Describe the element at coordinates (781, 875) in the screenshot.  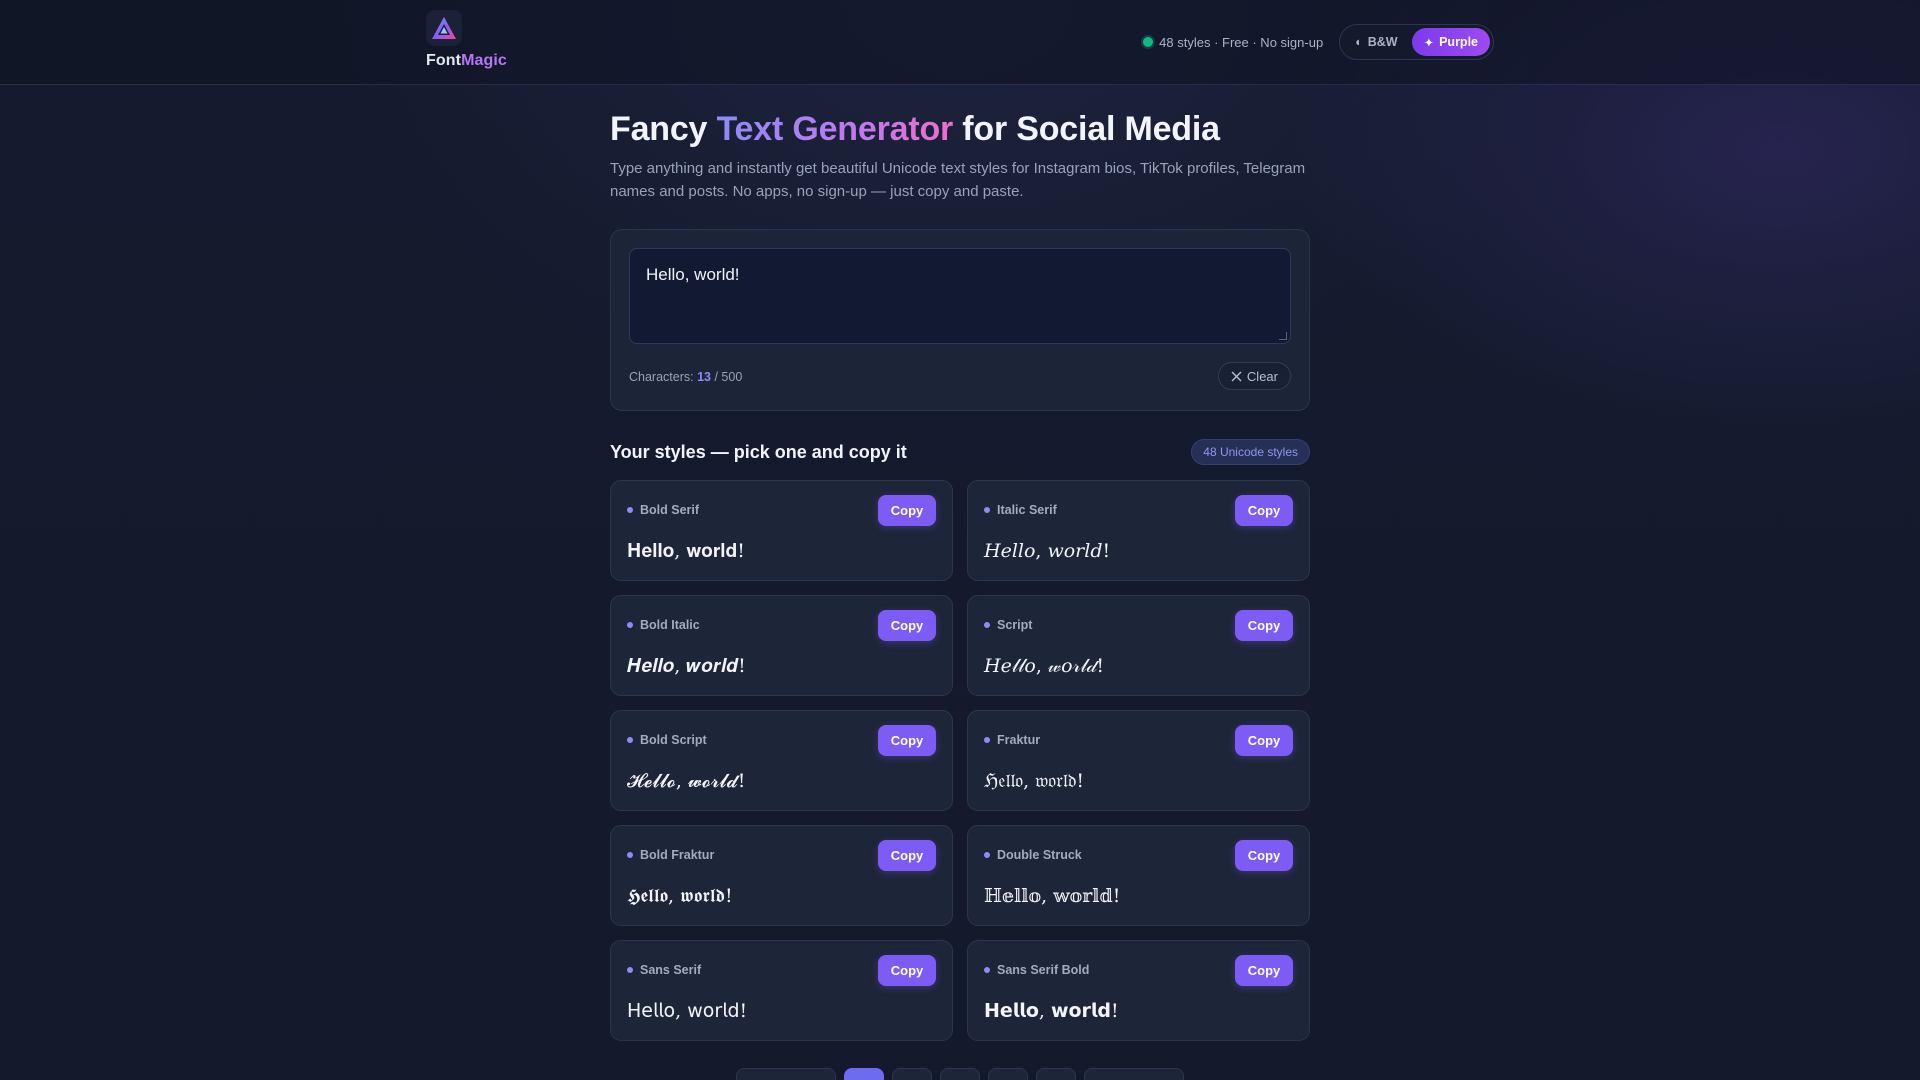
I see `style-card: Bold Fraktur Copy 𝕳𝖊𝖑𝖑𝖔, 𝖜𝖔𝖗𝖑𝖉!` at that location.